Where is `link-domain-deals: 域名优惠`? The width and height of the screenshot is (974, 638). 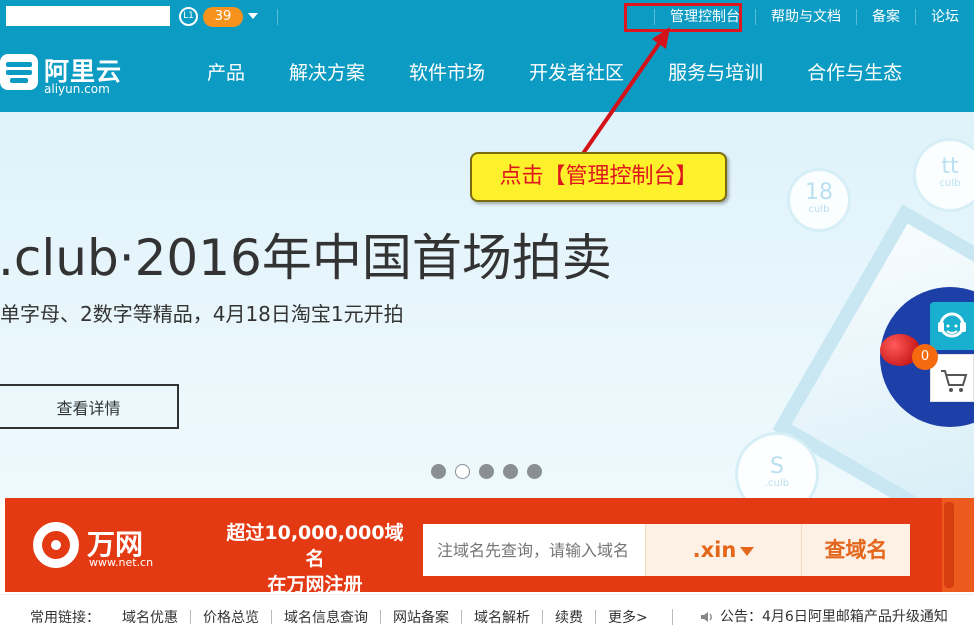
link-domain-deals: 域名优惠 is located at coordinates (150, 617).